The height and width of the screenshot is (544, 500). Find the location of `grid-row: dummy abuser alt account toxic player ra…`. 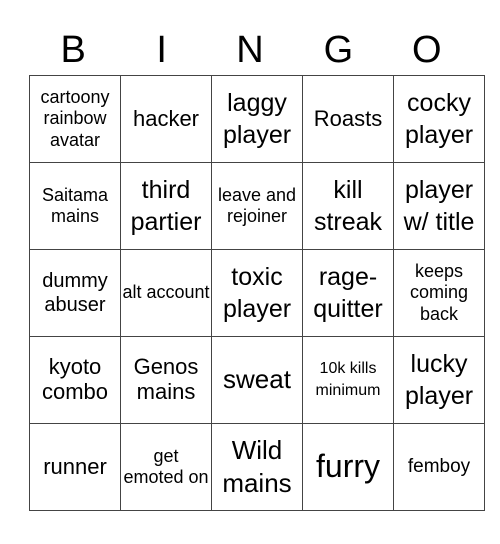

grid-row: dummy abuser alt account toxic player ra… is located at coordinates (257, 293).